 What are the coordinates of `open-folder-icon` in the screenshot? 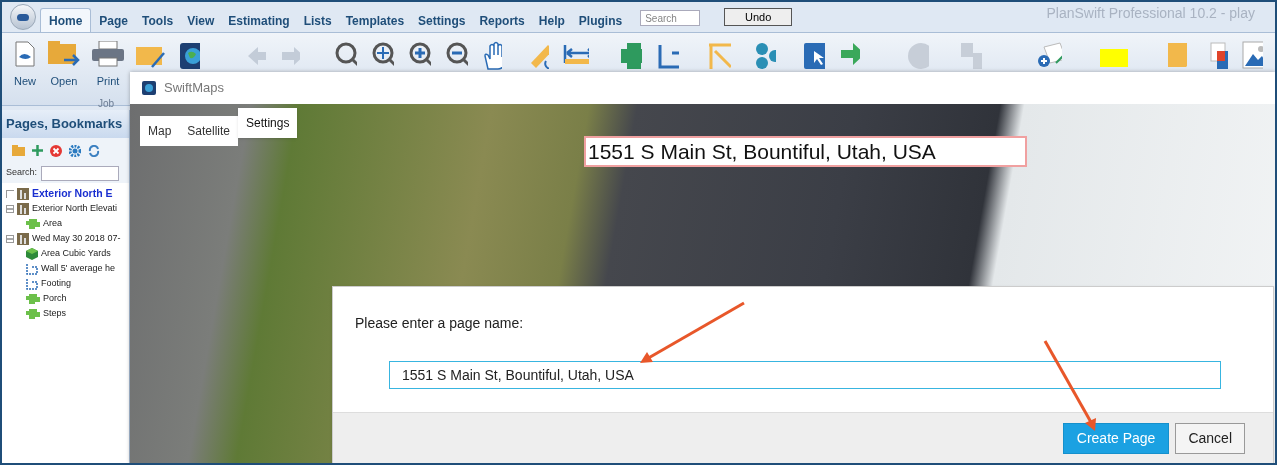 It's located at (64, 54).